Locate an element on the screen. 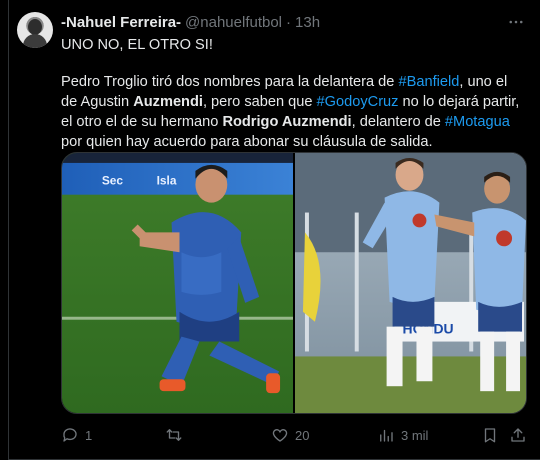 This screenshot has width=540, height=460. bookmark-button is located at coordinates (490, 435).